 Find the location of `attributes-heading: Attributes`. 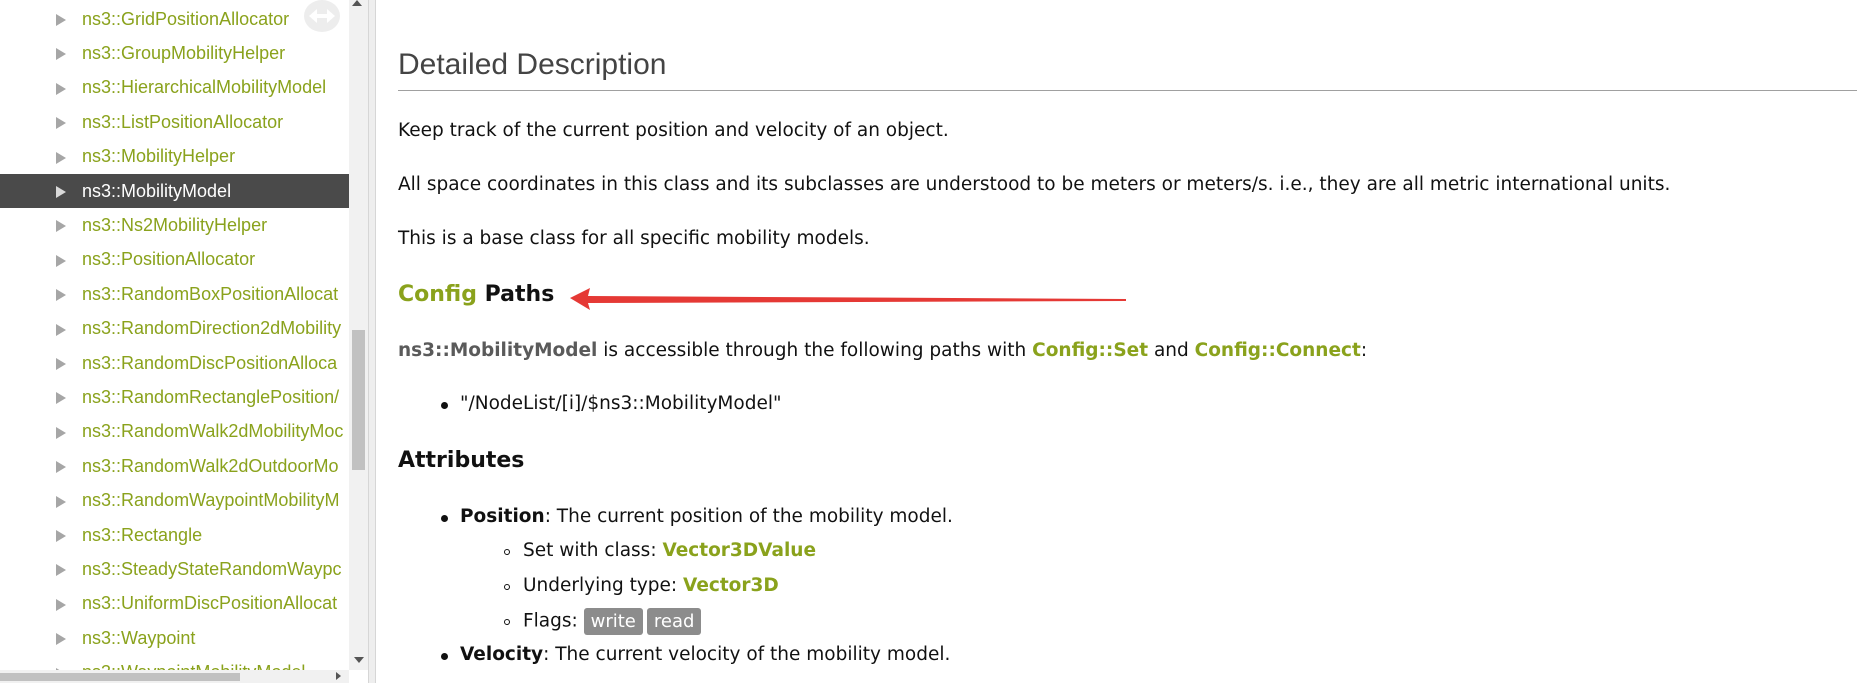

attributes-heading: Attributes is located at coordinates (461, 460).